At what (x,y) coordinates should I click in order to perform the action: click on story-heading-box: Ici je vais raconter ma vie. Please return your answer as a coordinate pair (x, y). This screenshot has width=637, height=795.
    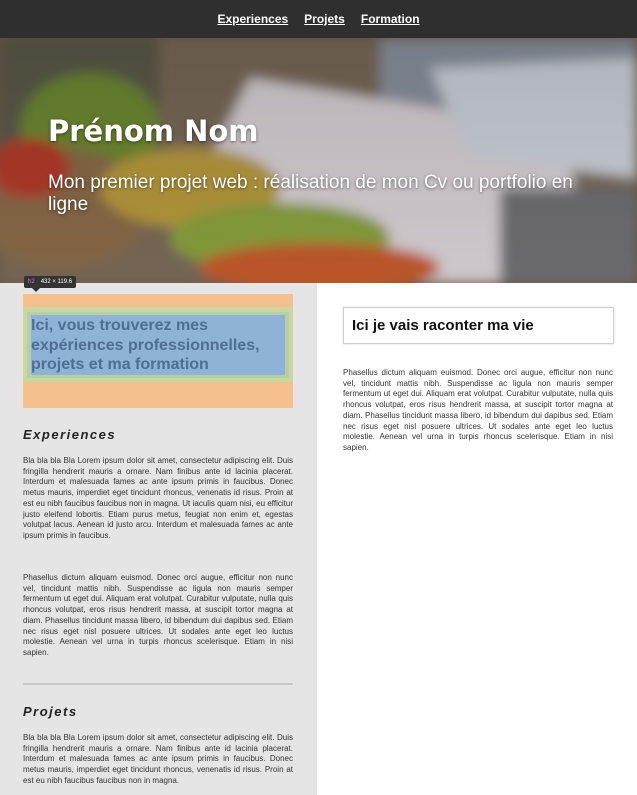
    Looking at the image, I should click on (478, 325).